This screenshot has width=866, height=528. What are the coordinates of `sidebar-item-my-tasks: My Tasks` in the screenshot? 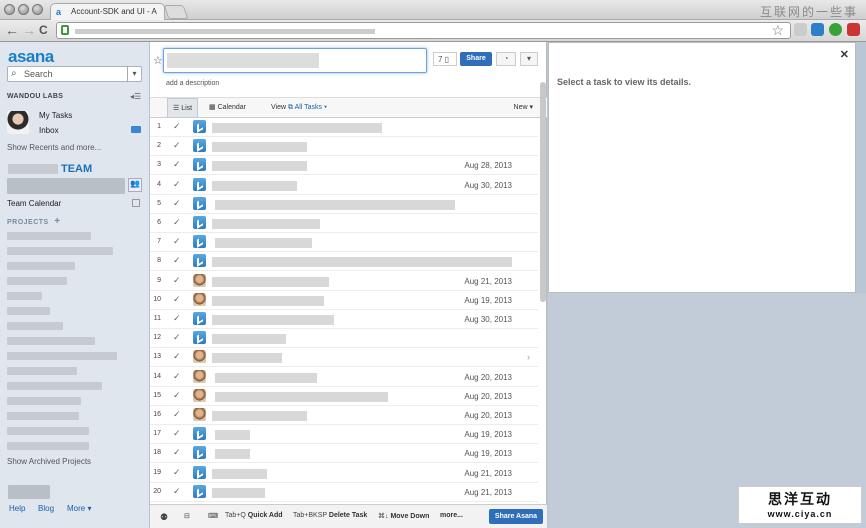 It's located at (55, 115).